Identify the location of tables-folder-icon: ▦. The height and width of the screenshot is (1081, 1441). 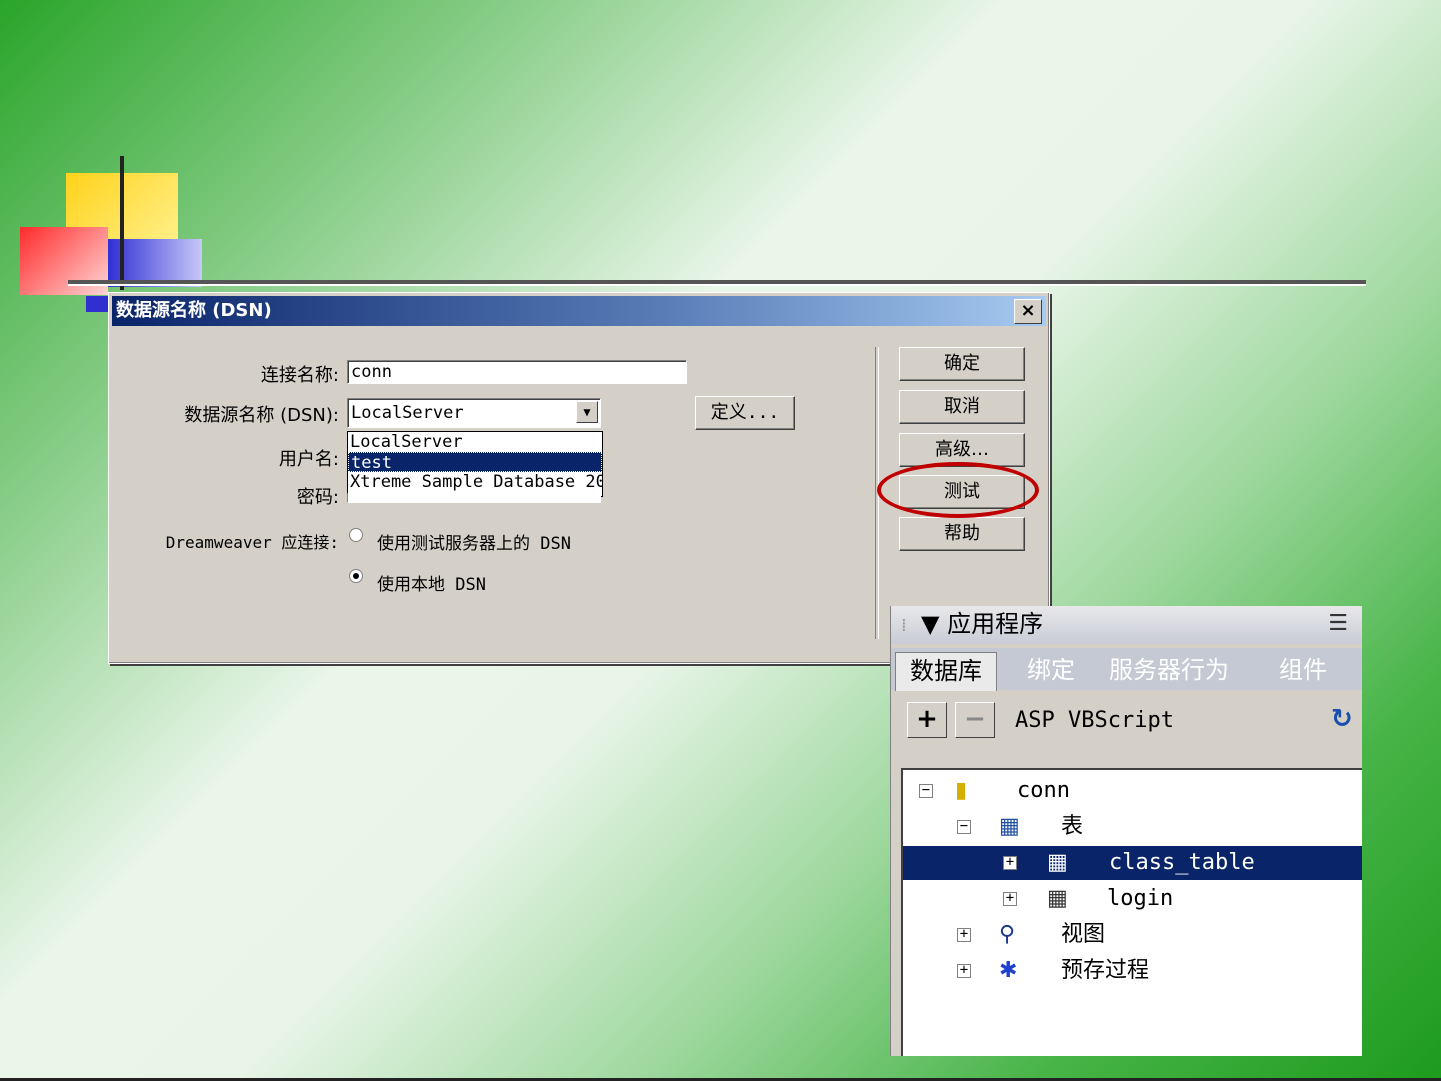
(1009, 826).